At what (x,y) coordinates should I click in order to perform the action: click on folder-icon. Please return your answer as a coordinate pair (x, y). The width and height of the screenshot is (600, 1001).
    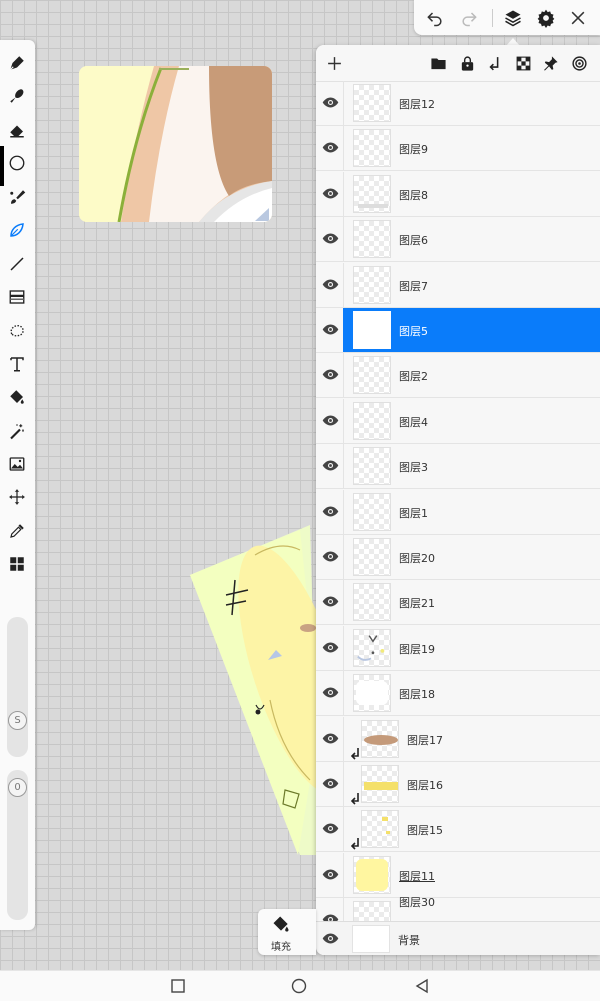
    Looking at the image, I should click on (438, 63).